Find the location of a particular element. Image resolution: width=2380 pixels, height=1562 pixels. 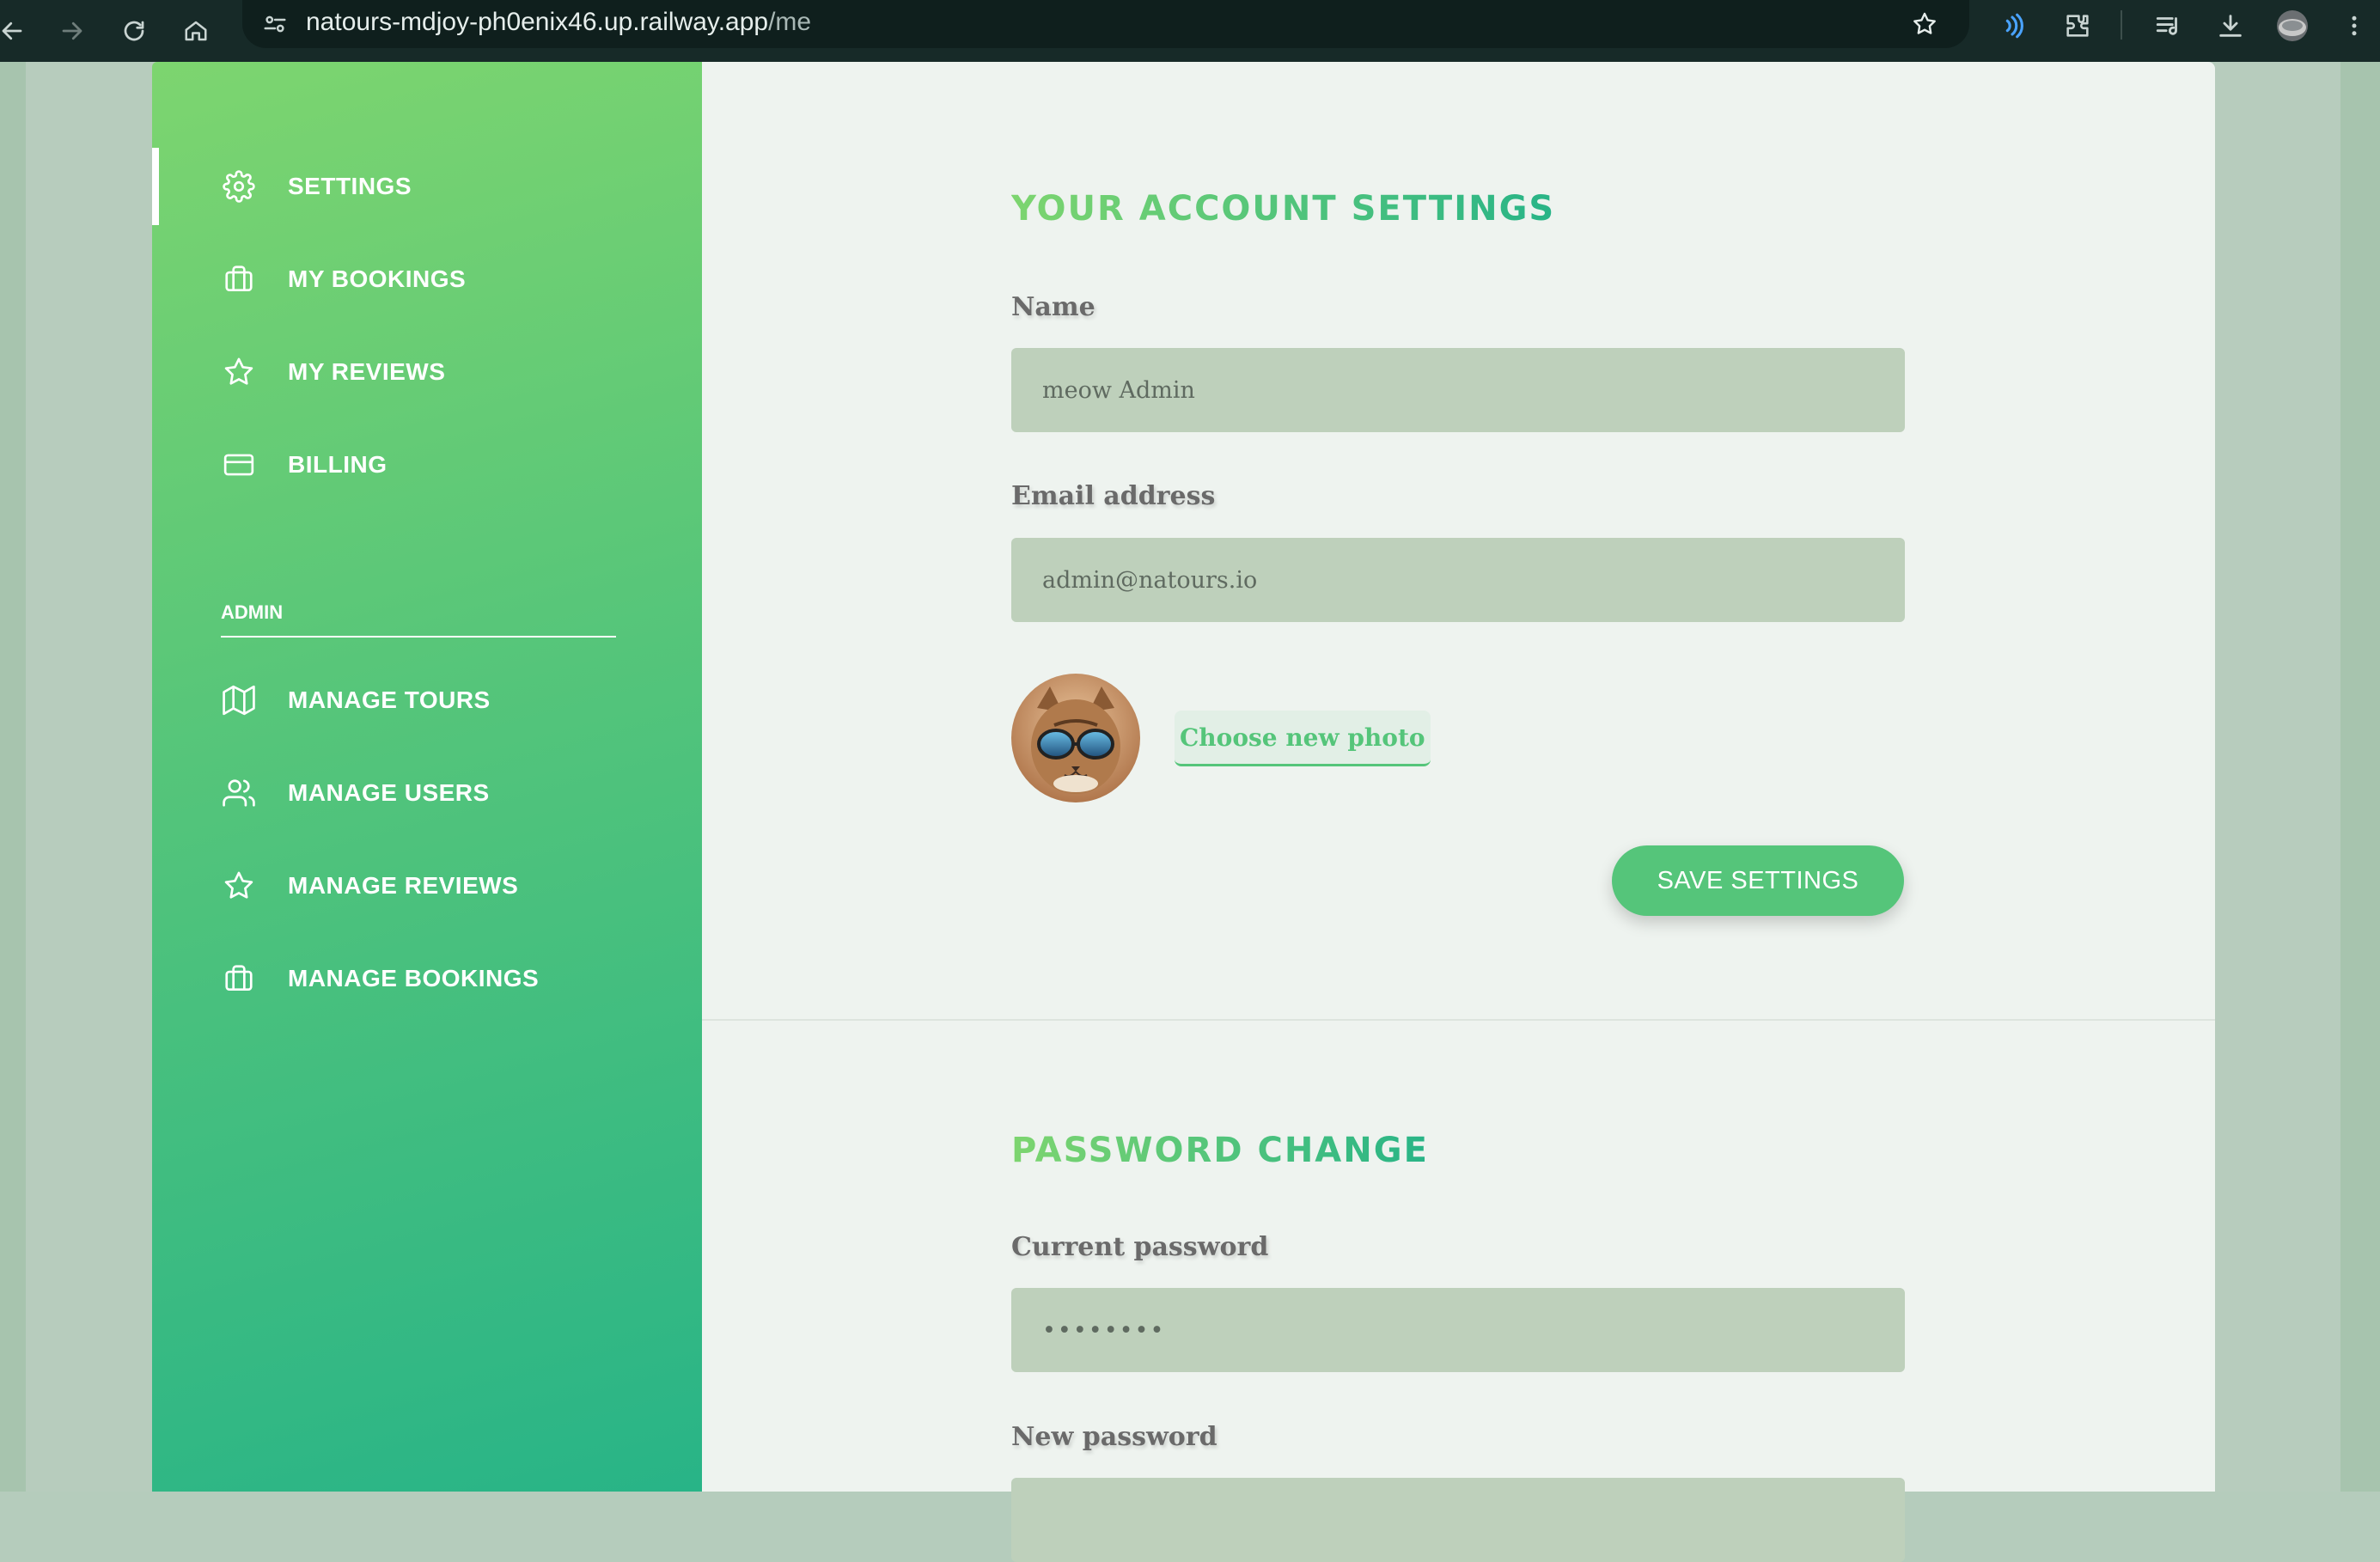

sidebar-item-manage-tours: MANAGE TOURS is located at coordinates (427, 700).